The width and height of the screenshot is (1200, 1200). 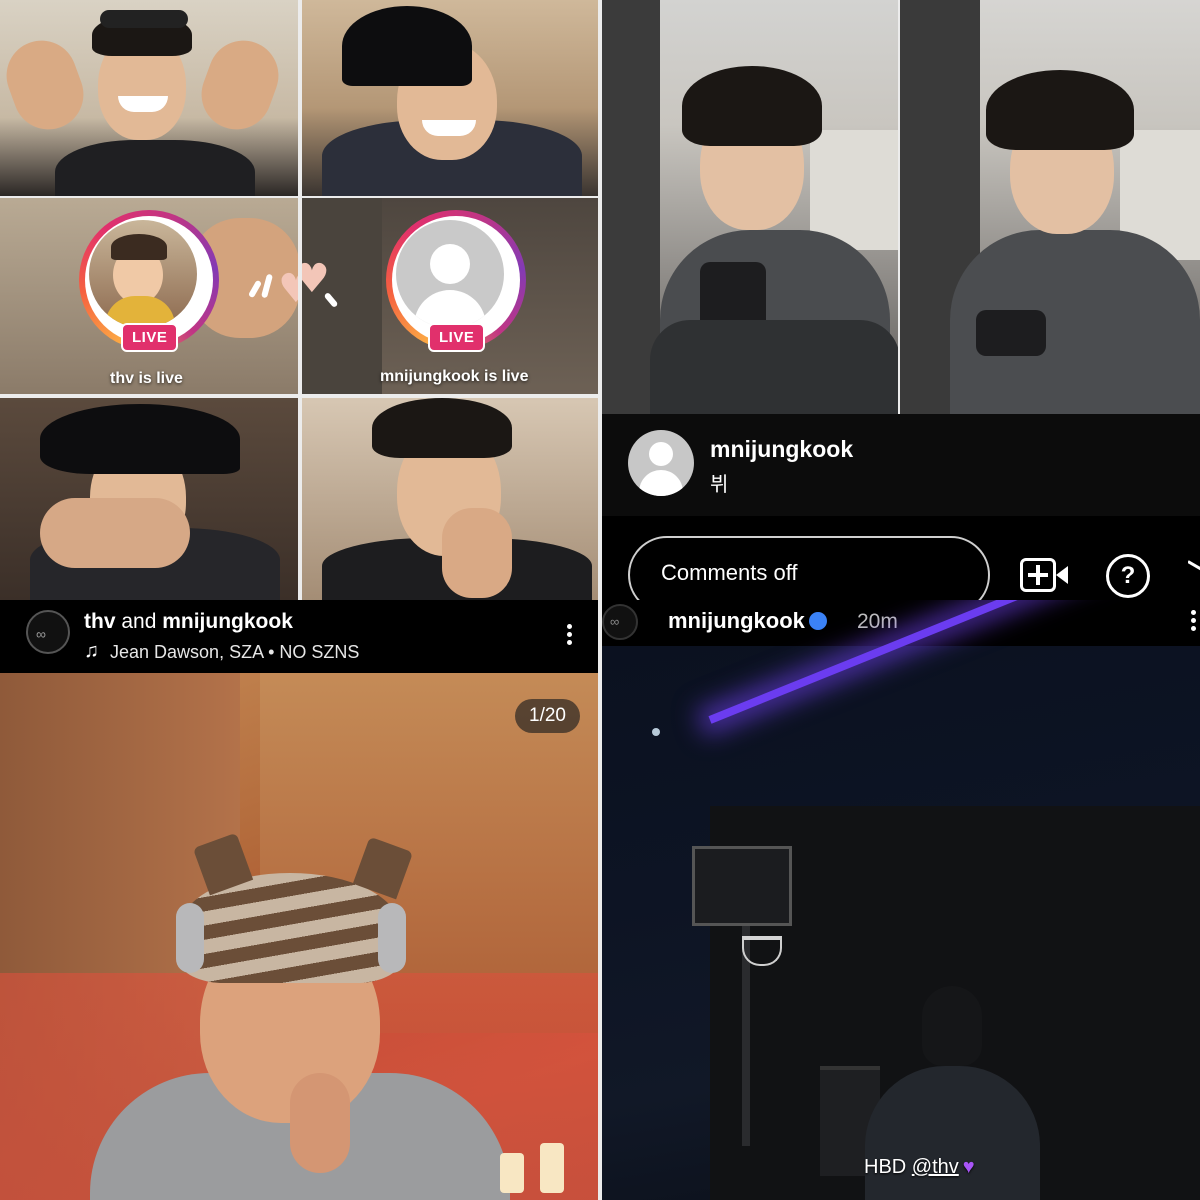 What do you see at coordinates (547, 716) in the screenshot?
I see `carousel-counter: 1/20` at bounding box center [547, 716].